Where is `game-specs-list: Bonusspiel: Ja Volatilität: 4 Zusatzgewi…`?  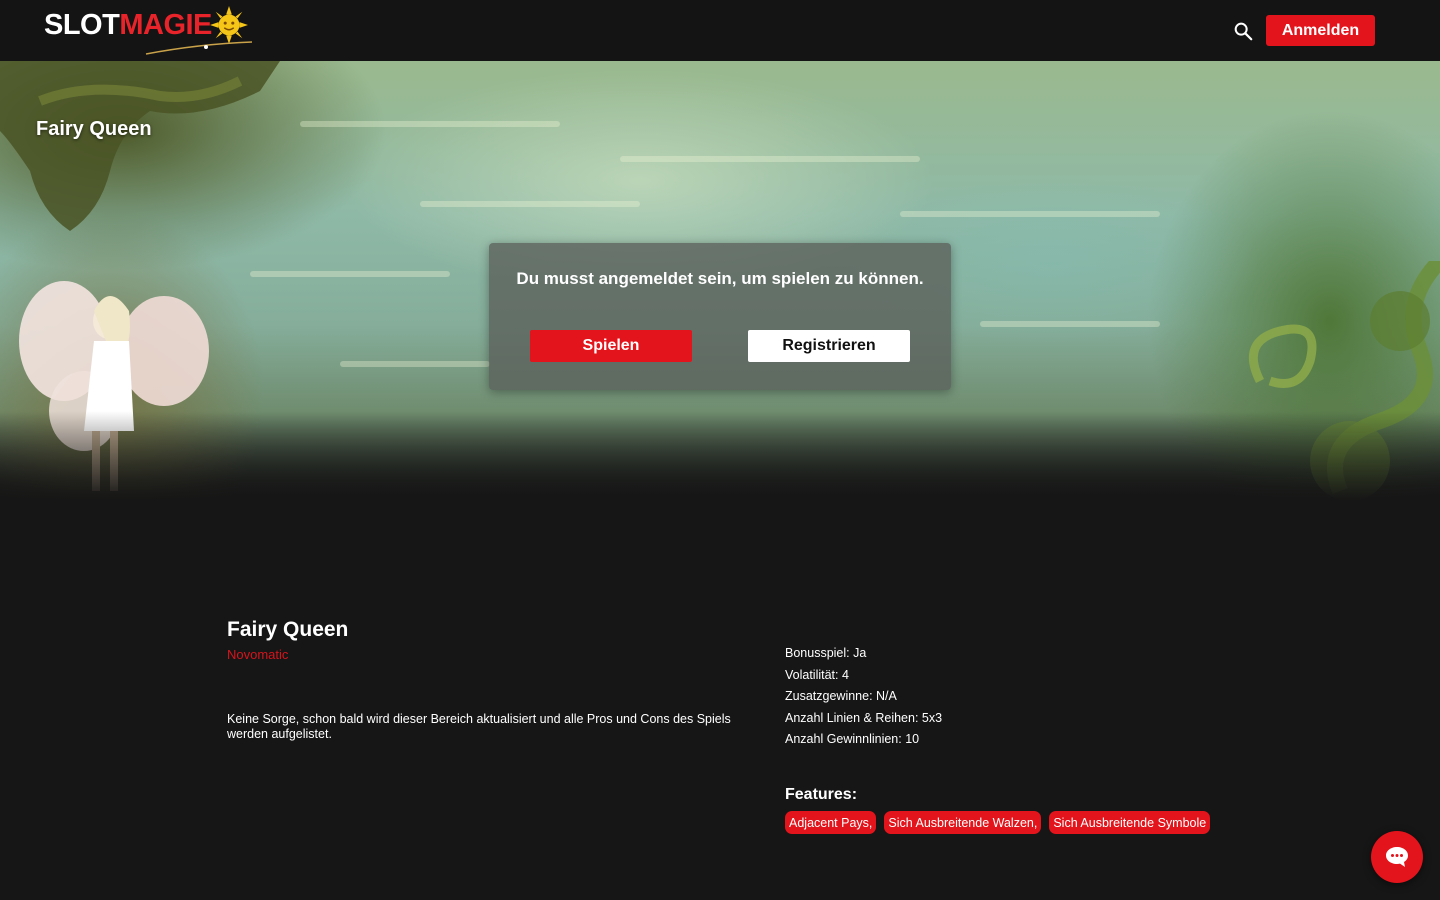 game-specs-list: Bonusspiel: Ja Volatilität: 4 Zusatzgewi… is located at coordinates (863, 697).